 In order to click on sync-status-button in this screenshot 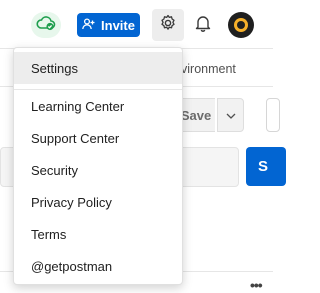, I will do `click(46, 25)`.